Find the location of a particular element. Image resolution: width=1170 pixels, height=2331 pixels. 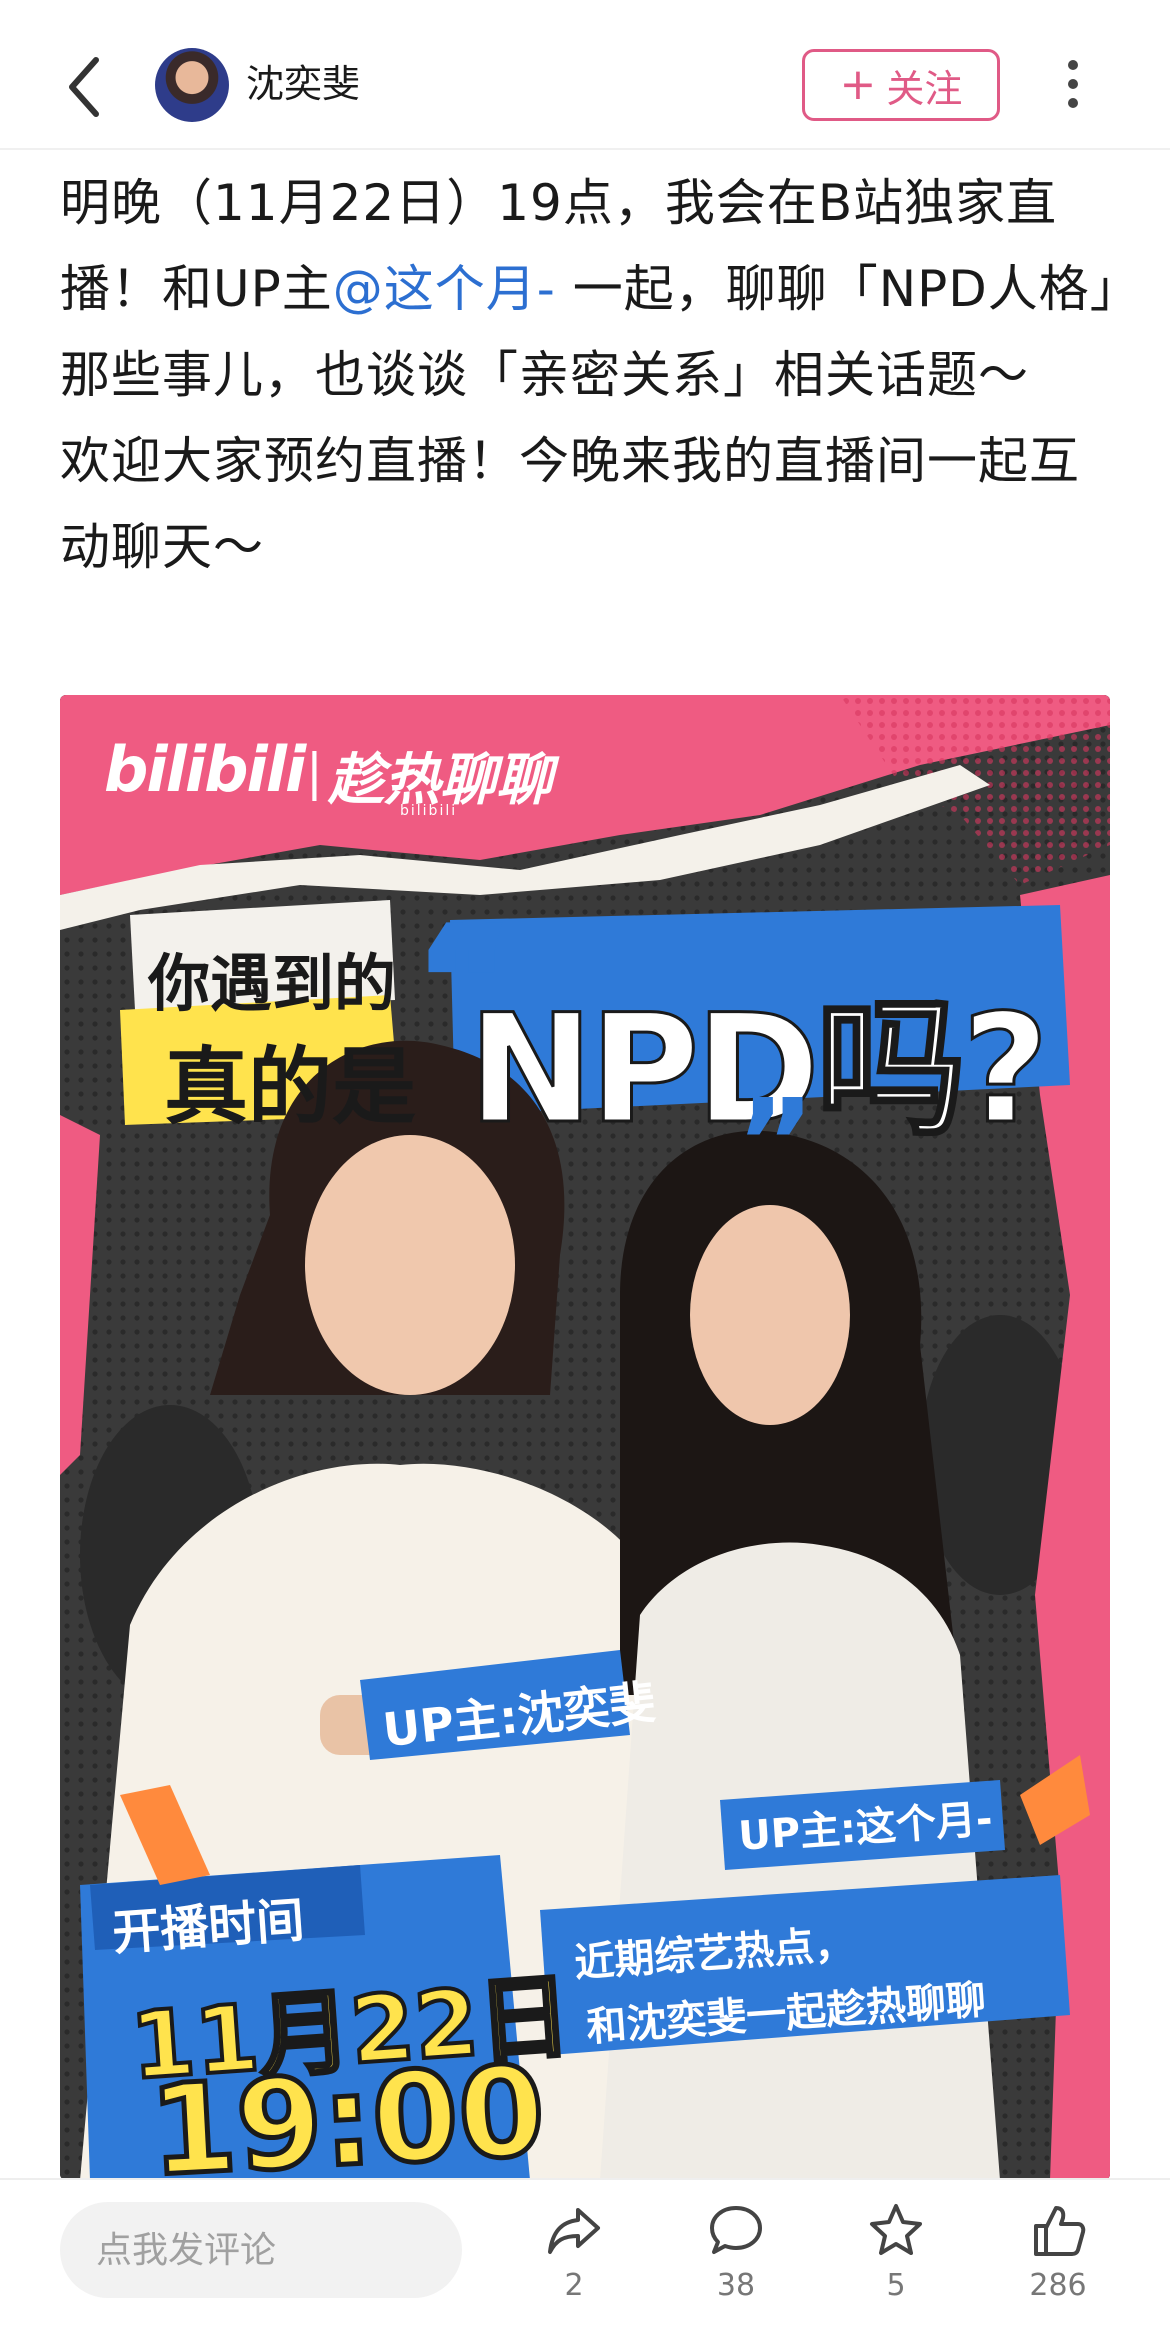

headline-line2: 真的是 is located at coordinates (290, 1087).